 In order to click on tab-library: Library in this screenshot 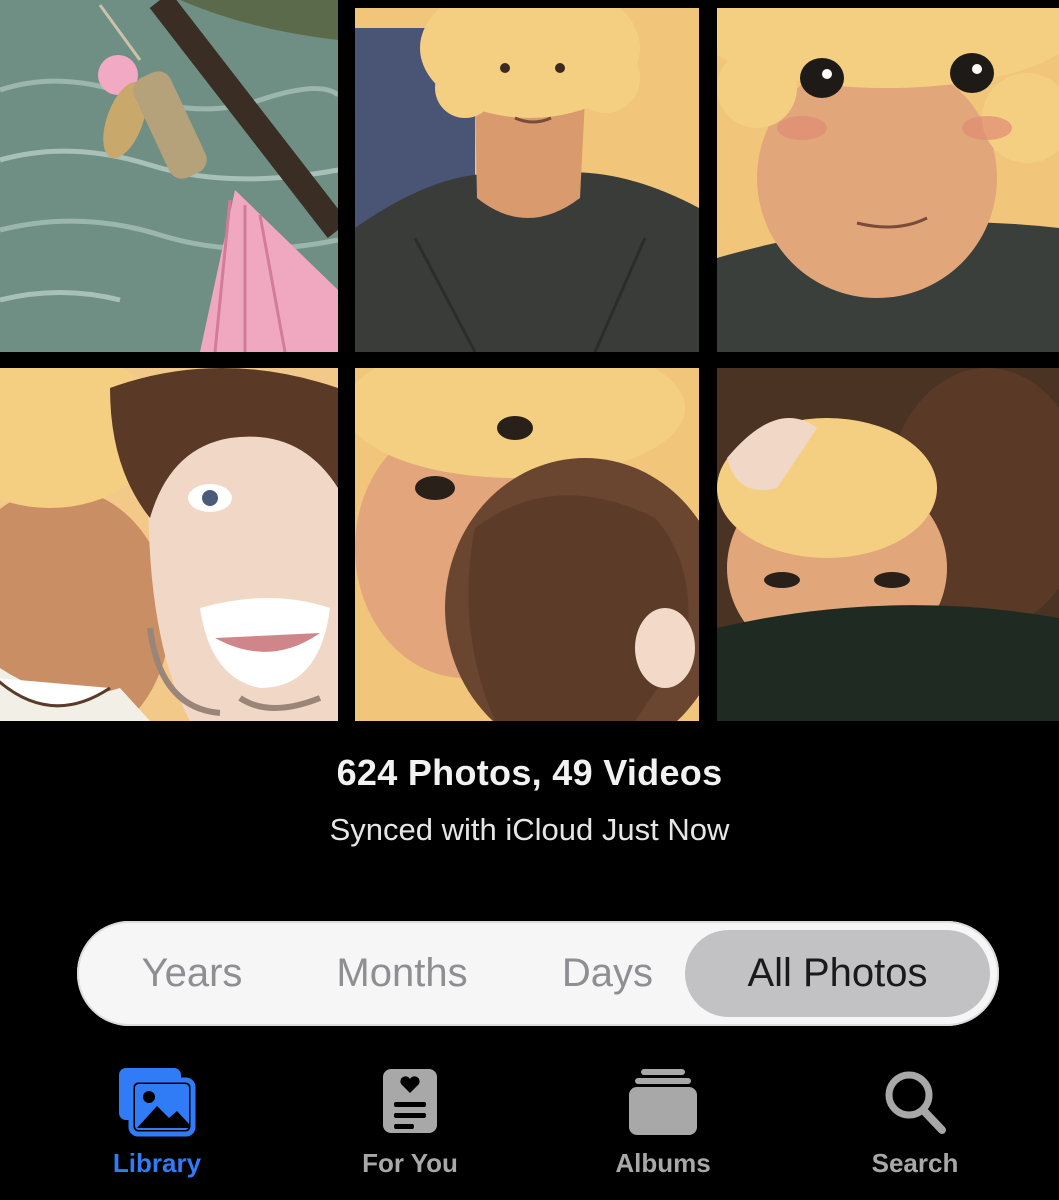, I will do `click(157, 1130)`.